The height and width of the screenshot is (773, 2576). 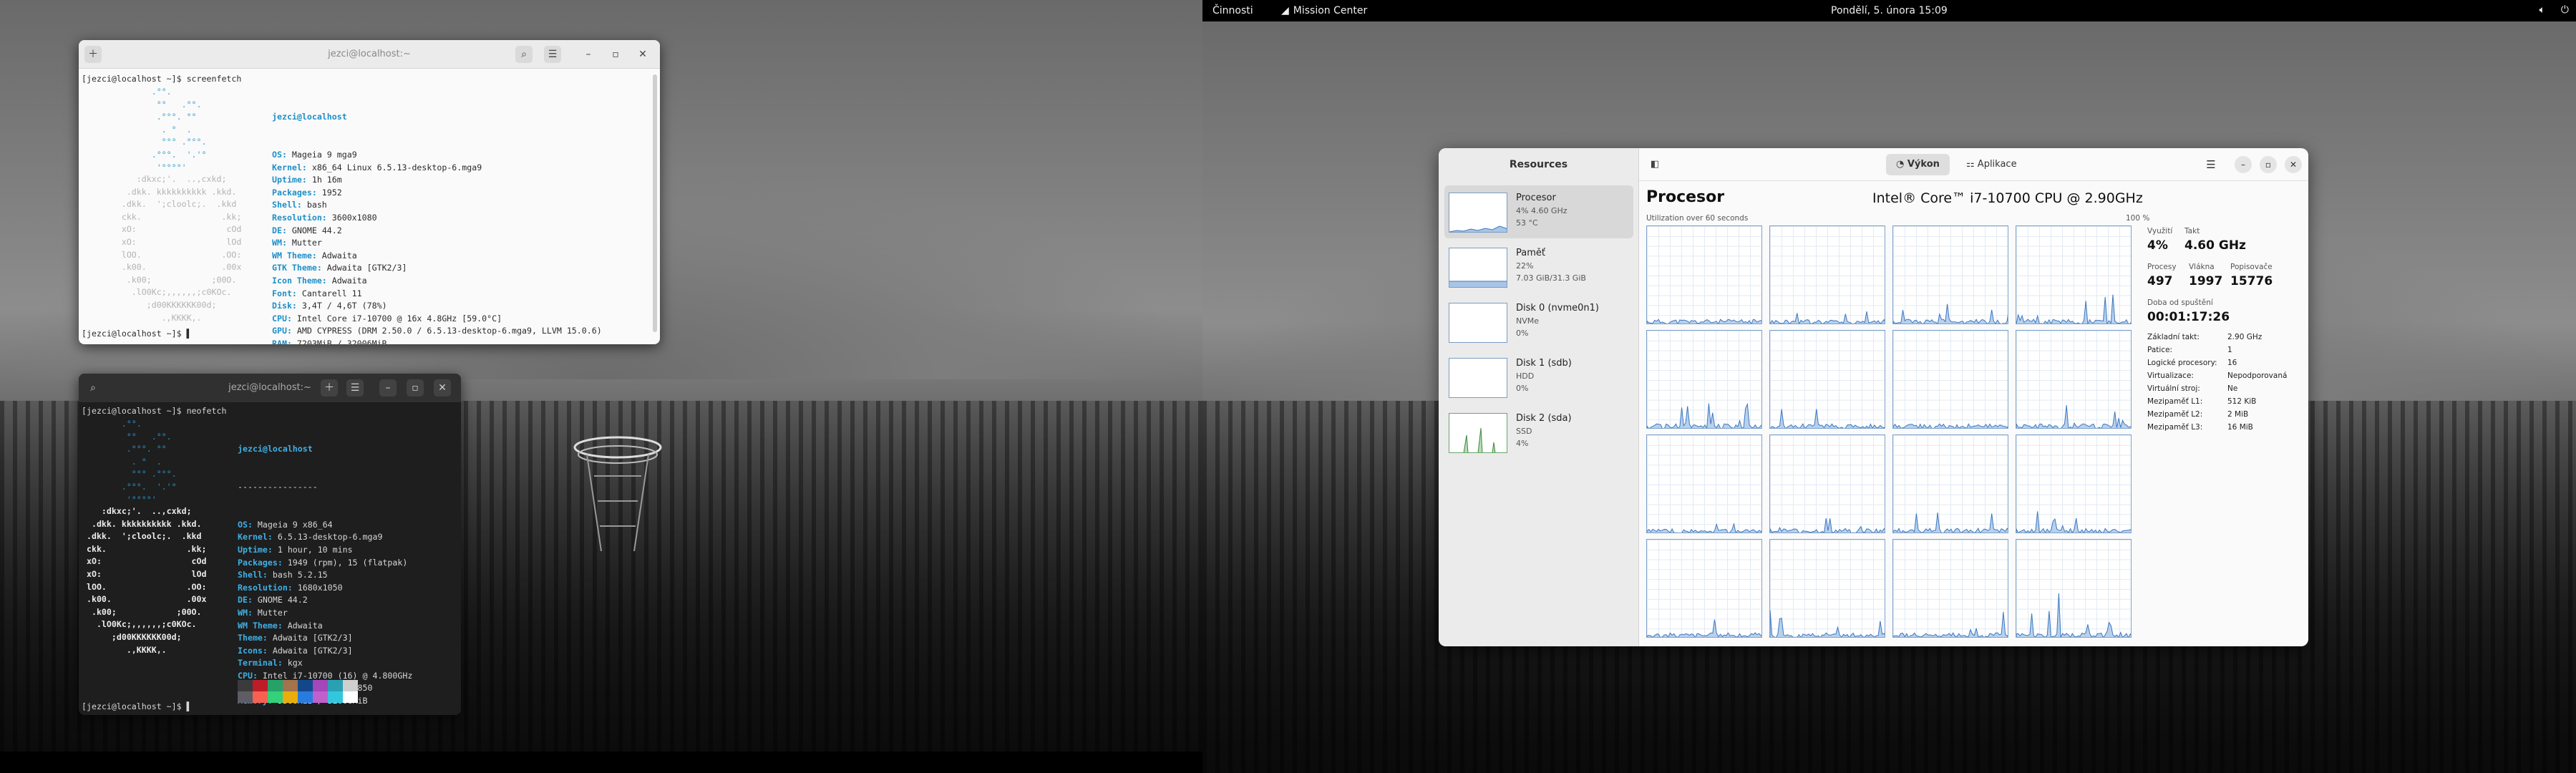 I want to click on detail-value: 512 KiB, so click(x=2242, y=401).